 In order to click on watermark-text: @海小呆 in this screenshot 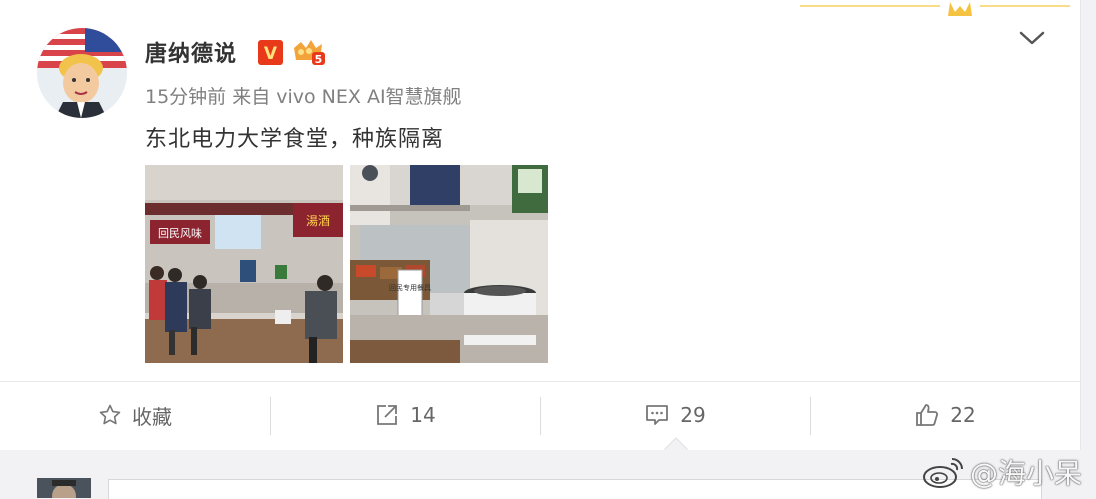, I will do `click(1026, 473)`.